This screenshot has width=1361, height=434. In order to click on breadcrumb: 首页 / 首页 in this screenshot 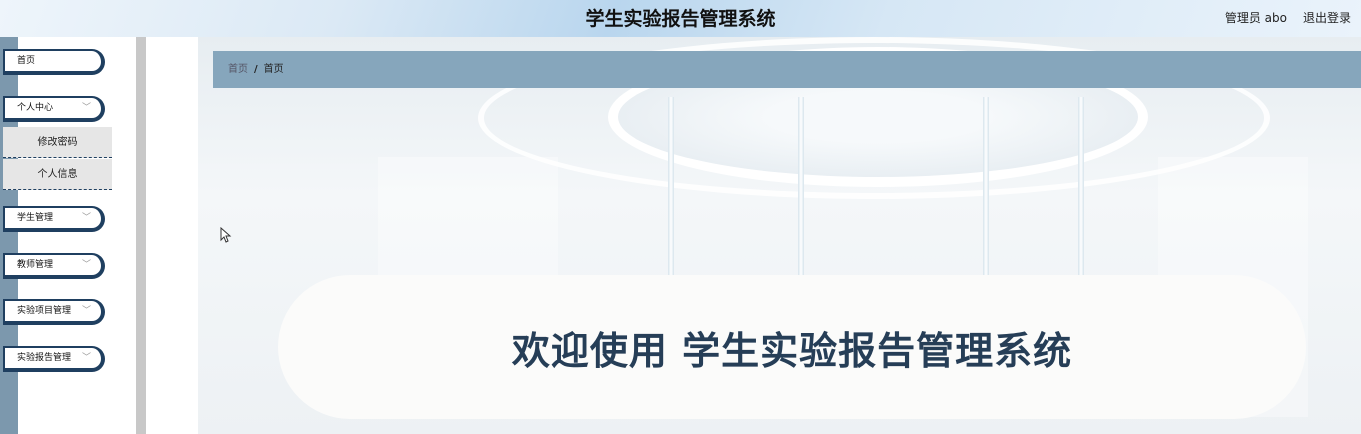, I will do `click(787, 69)`.